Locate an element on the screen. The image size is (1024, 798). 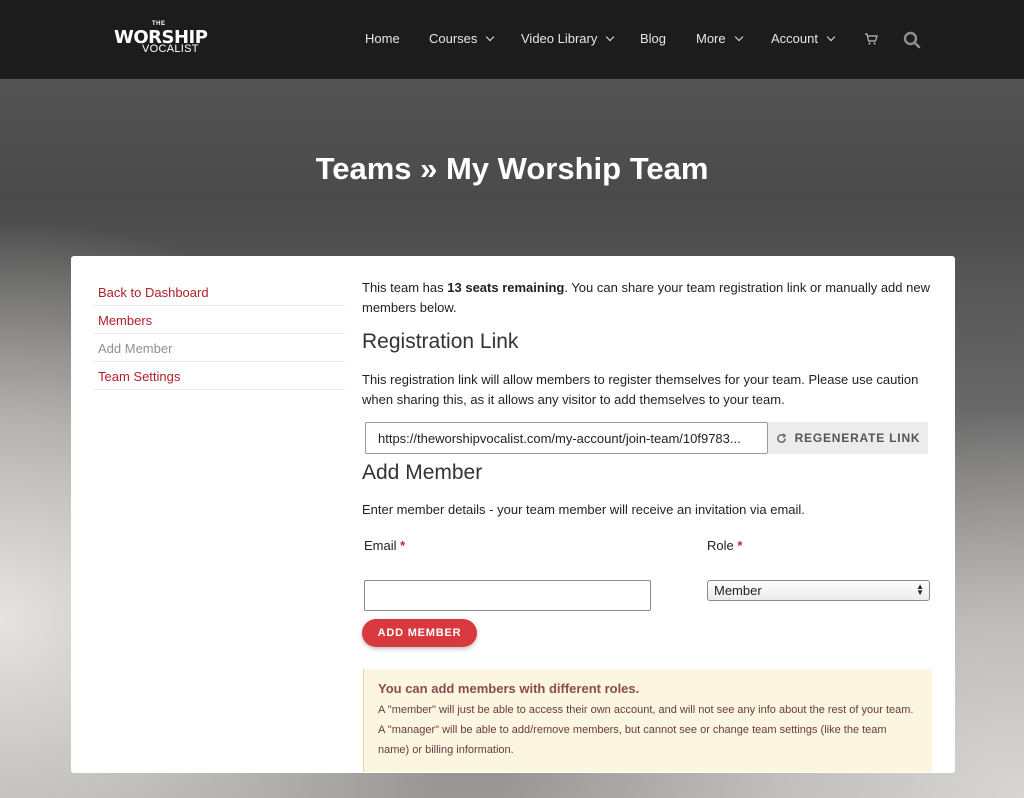
nav-home: Home is located at coordinates (382, 38).